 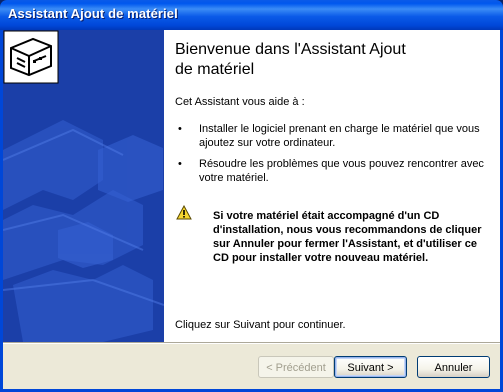 What do you see at coordinates (215, 69) in the screenshot?
I see `page-title-line-2: de matériel` at bounding box center [215, 69].